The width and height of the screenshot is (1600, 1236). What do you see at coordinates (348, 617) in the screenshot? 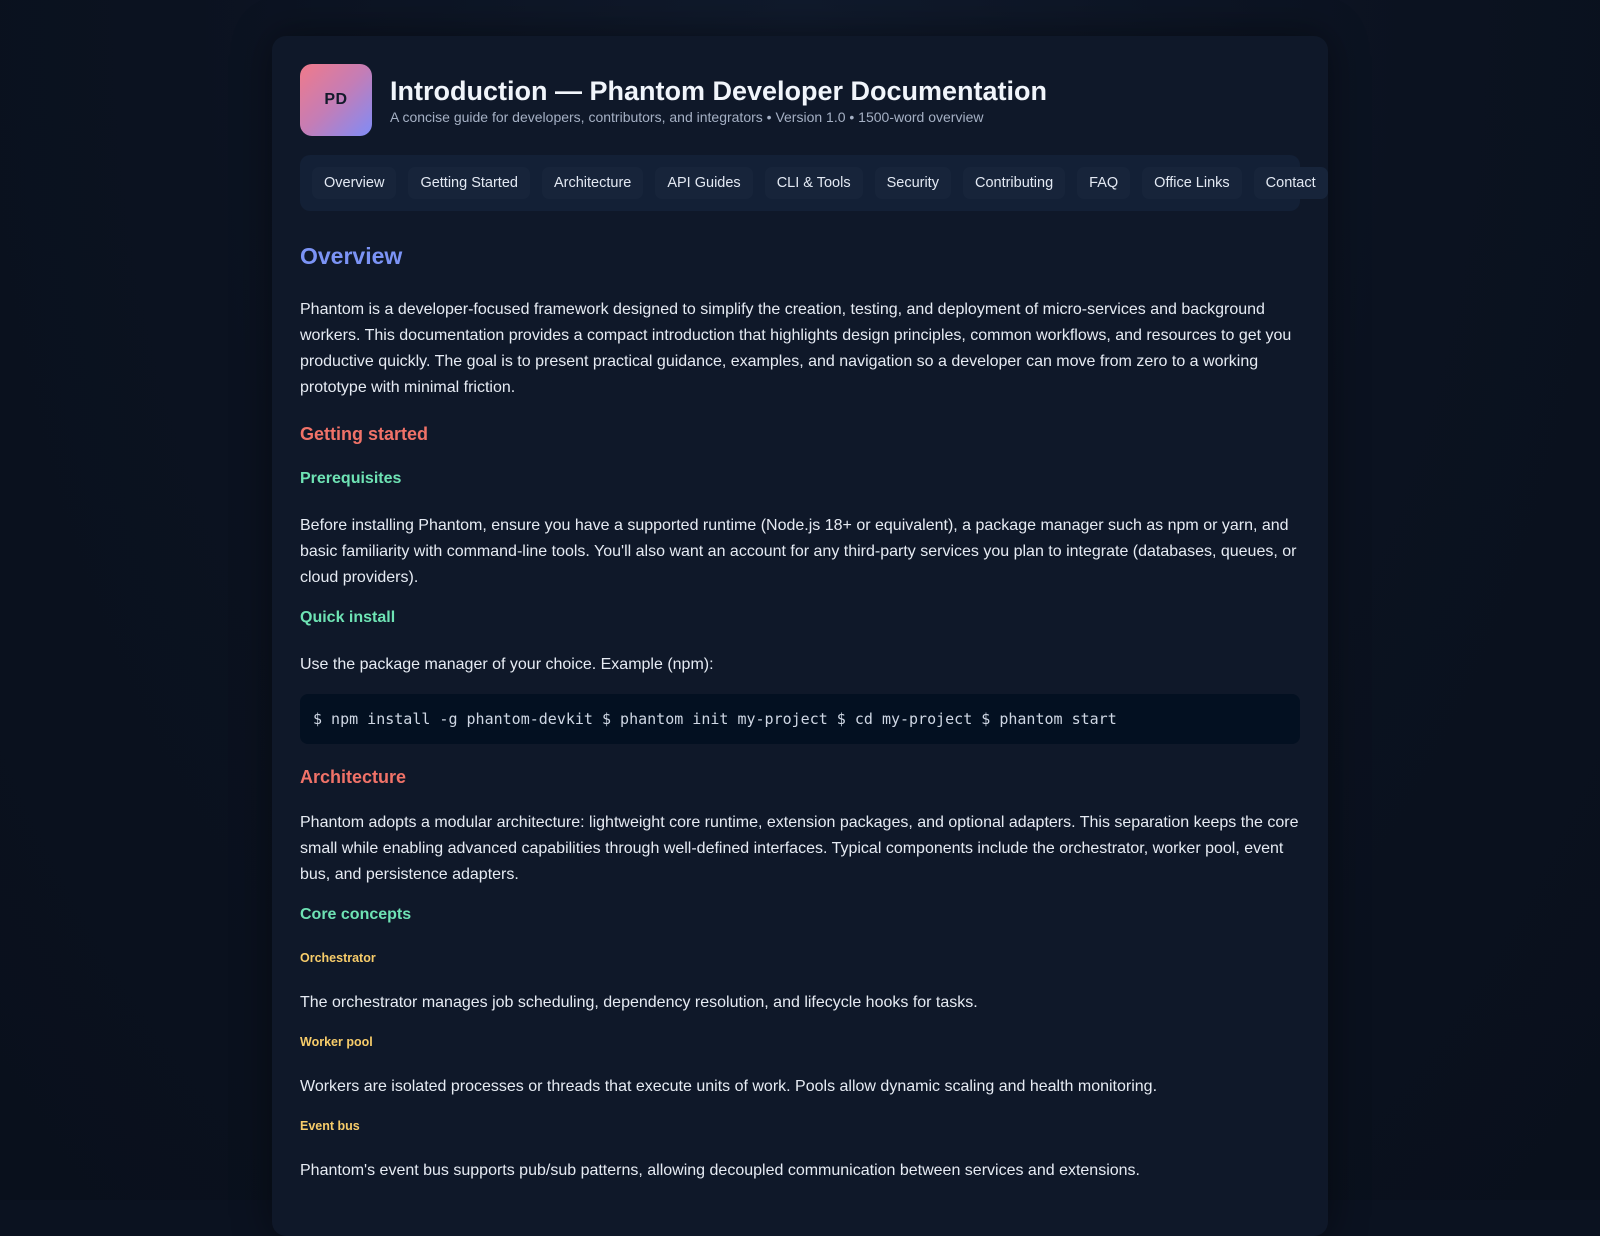
I see `quick-install-heading: Quick install` at bounding box center [348, 617].